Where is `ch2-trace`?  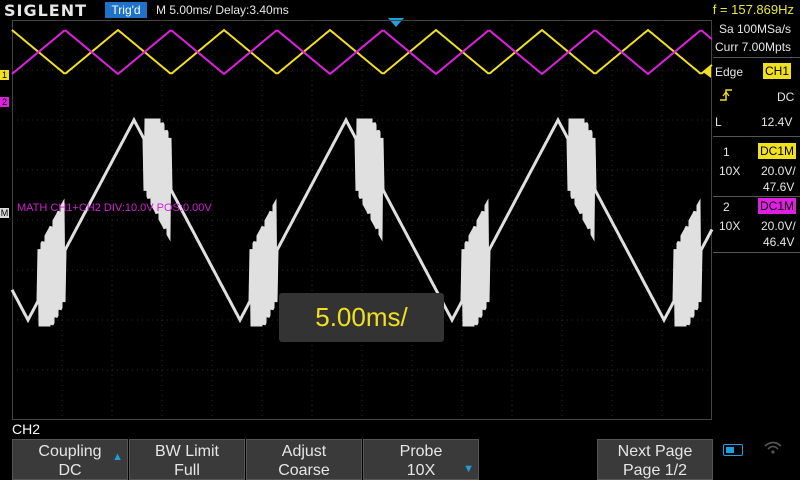 ch2-trace is located at coordinates (362, 52).